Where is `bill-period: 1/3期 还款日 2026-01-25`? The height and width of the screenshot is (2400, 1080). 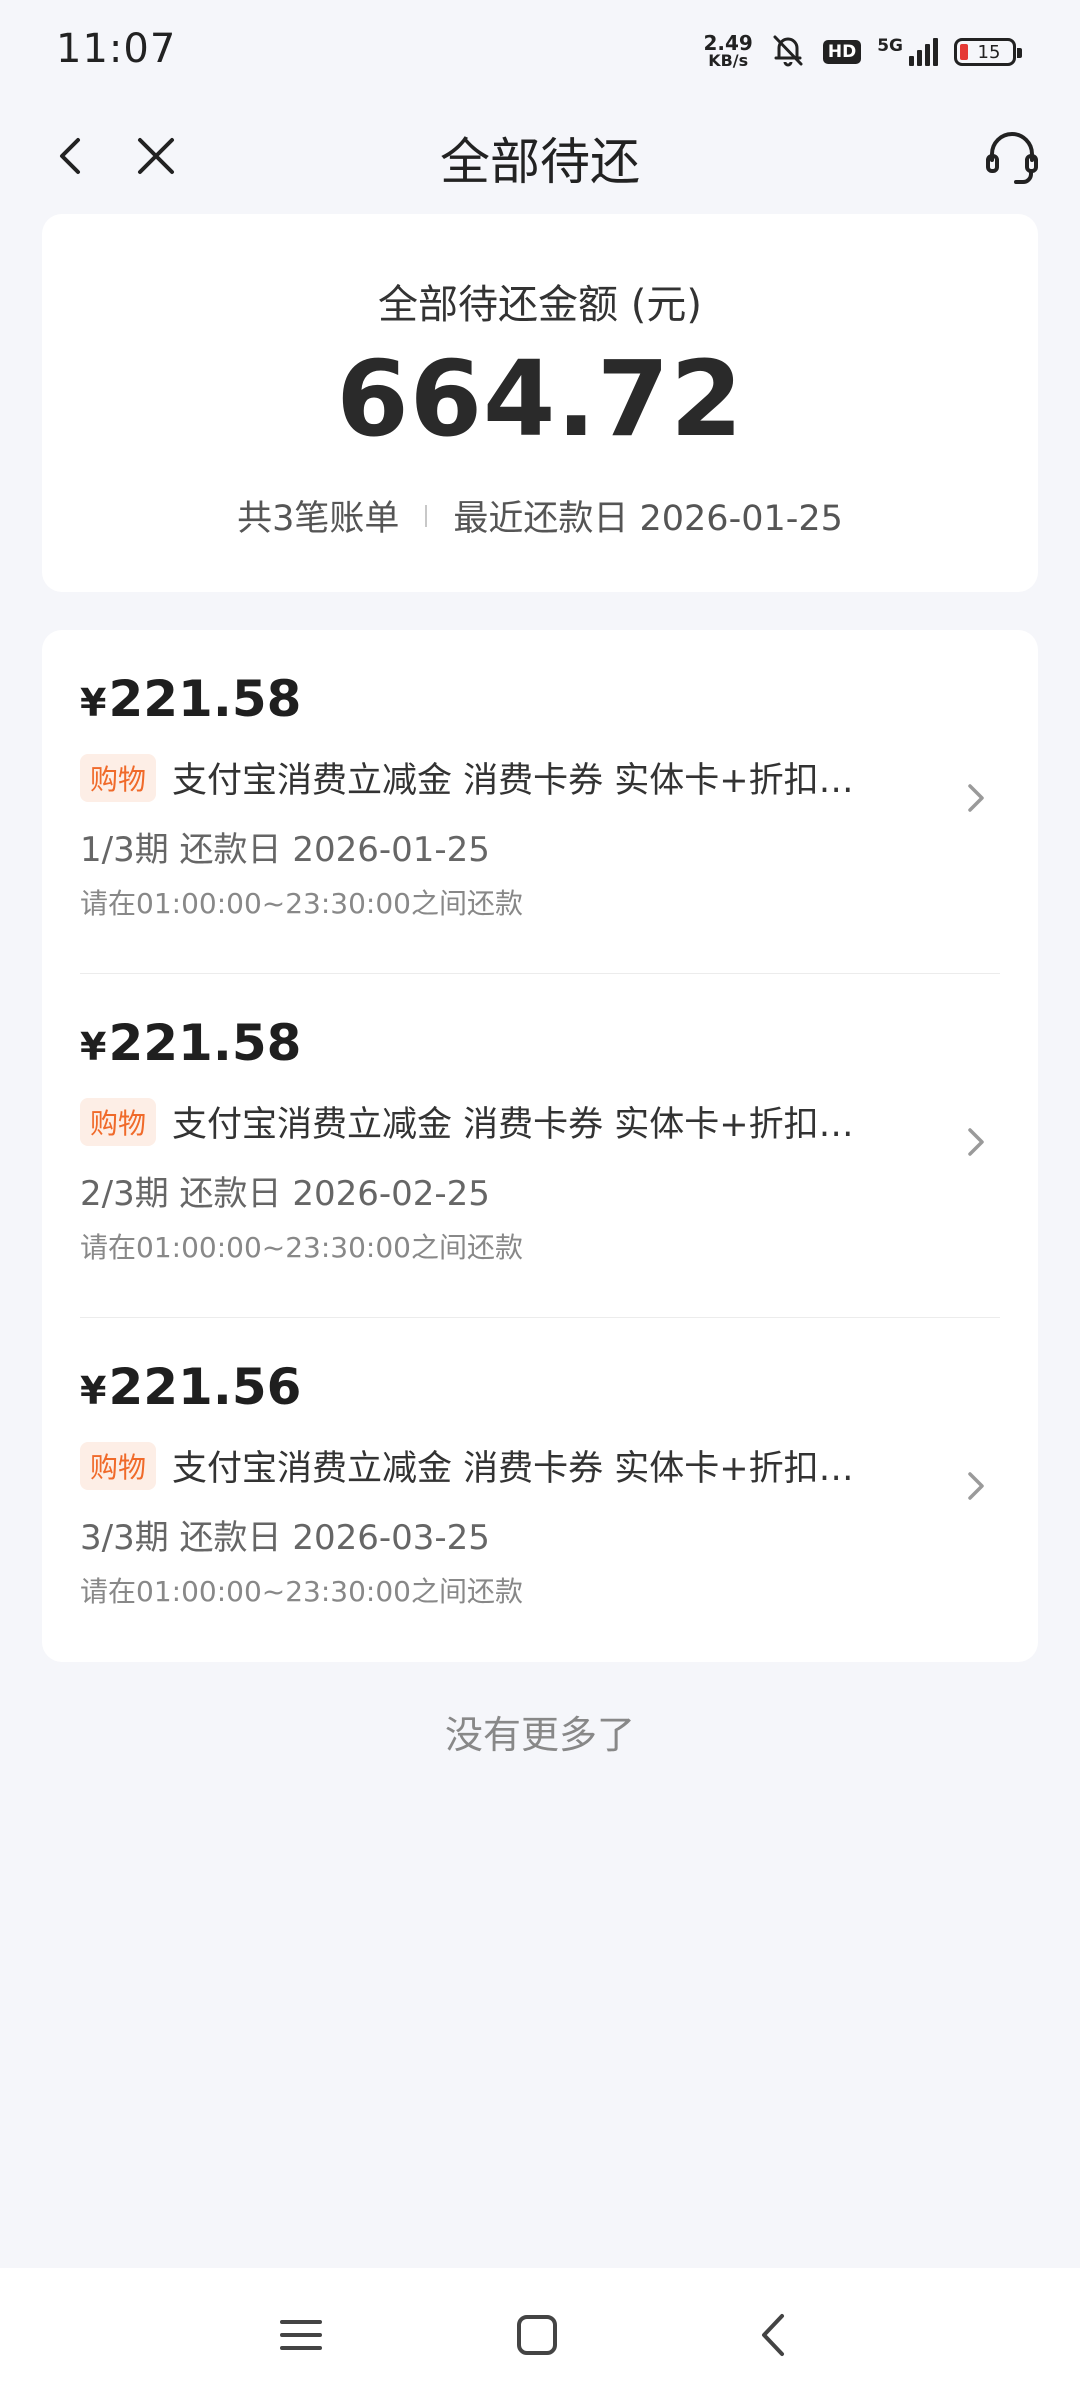
bill-period: 1/3期 还款日 2026-01-25 is located at coordinates (285, 850).